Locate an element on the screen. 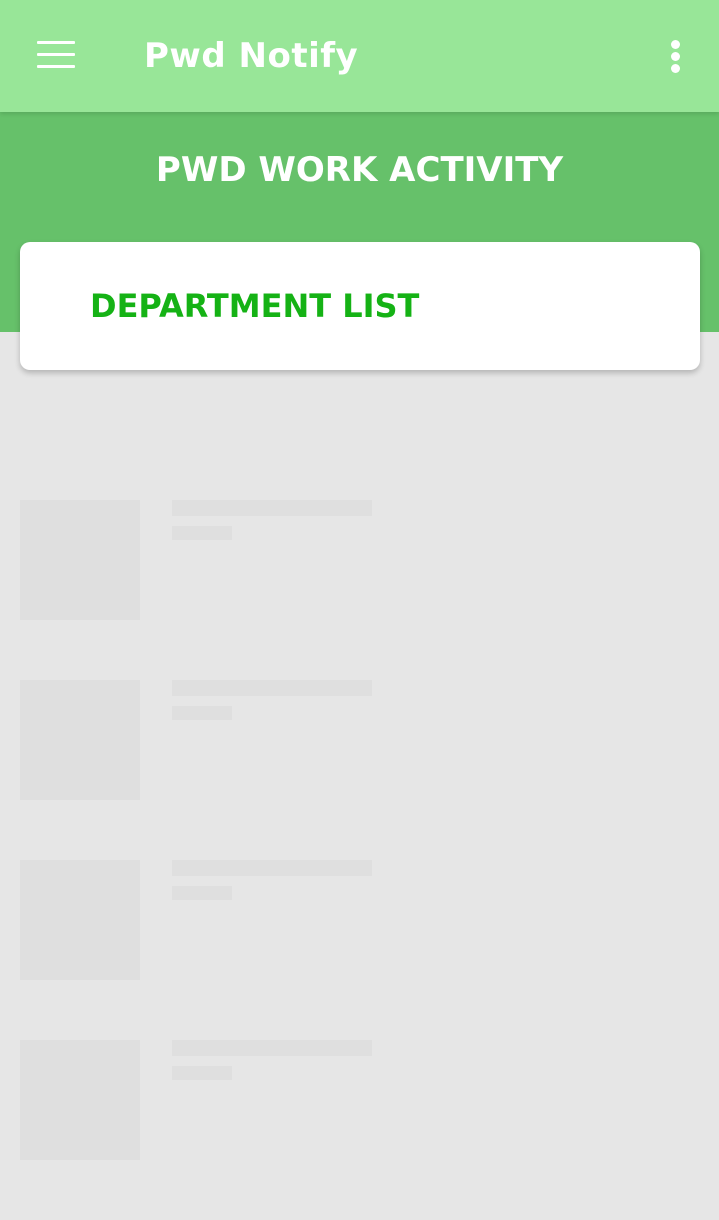 The image size is (719, 1220). more-vertical-icon is located at coordinates (676, 57).